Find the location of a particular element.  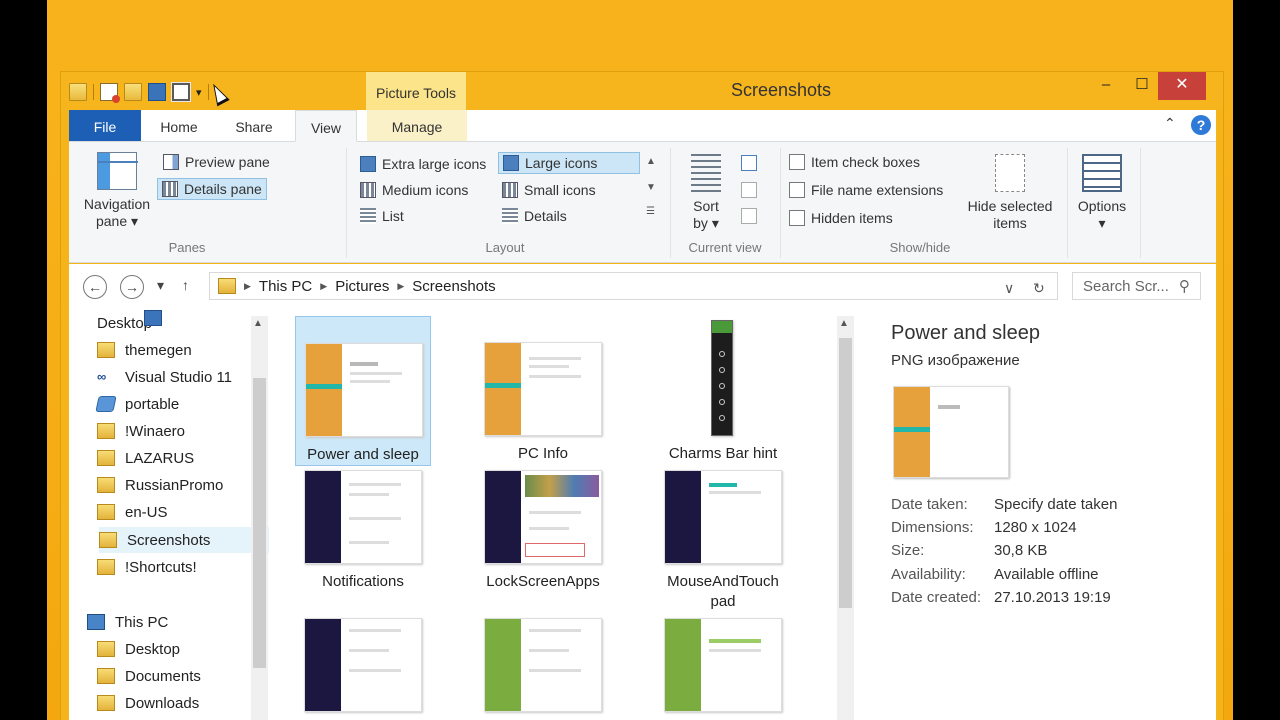

file-item-notifications: Notifications is located at coordinates (363, 519).